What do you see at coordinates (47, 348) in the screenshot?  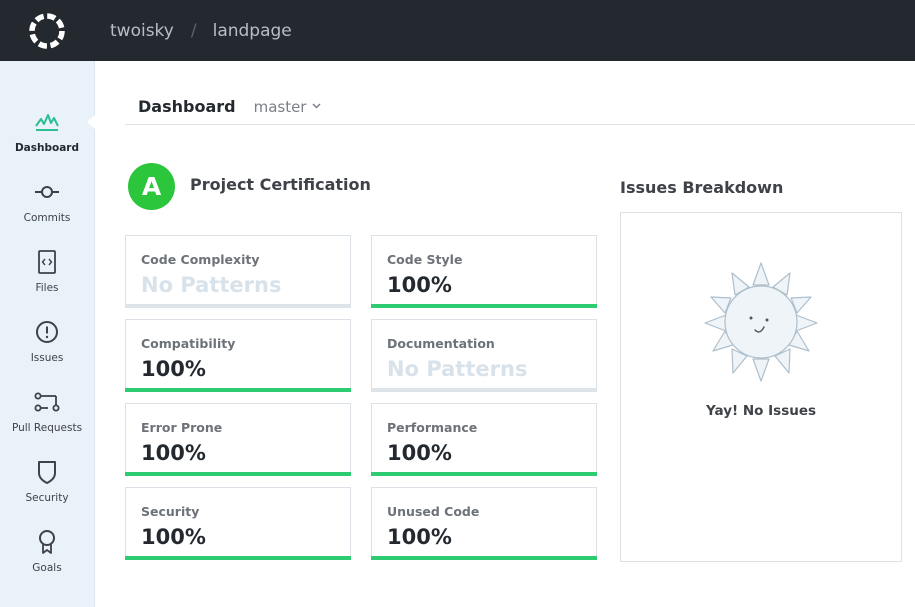 I see `sidebar-item-issues: Issues` at bounding box center [47, 348].